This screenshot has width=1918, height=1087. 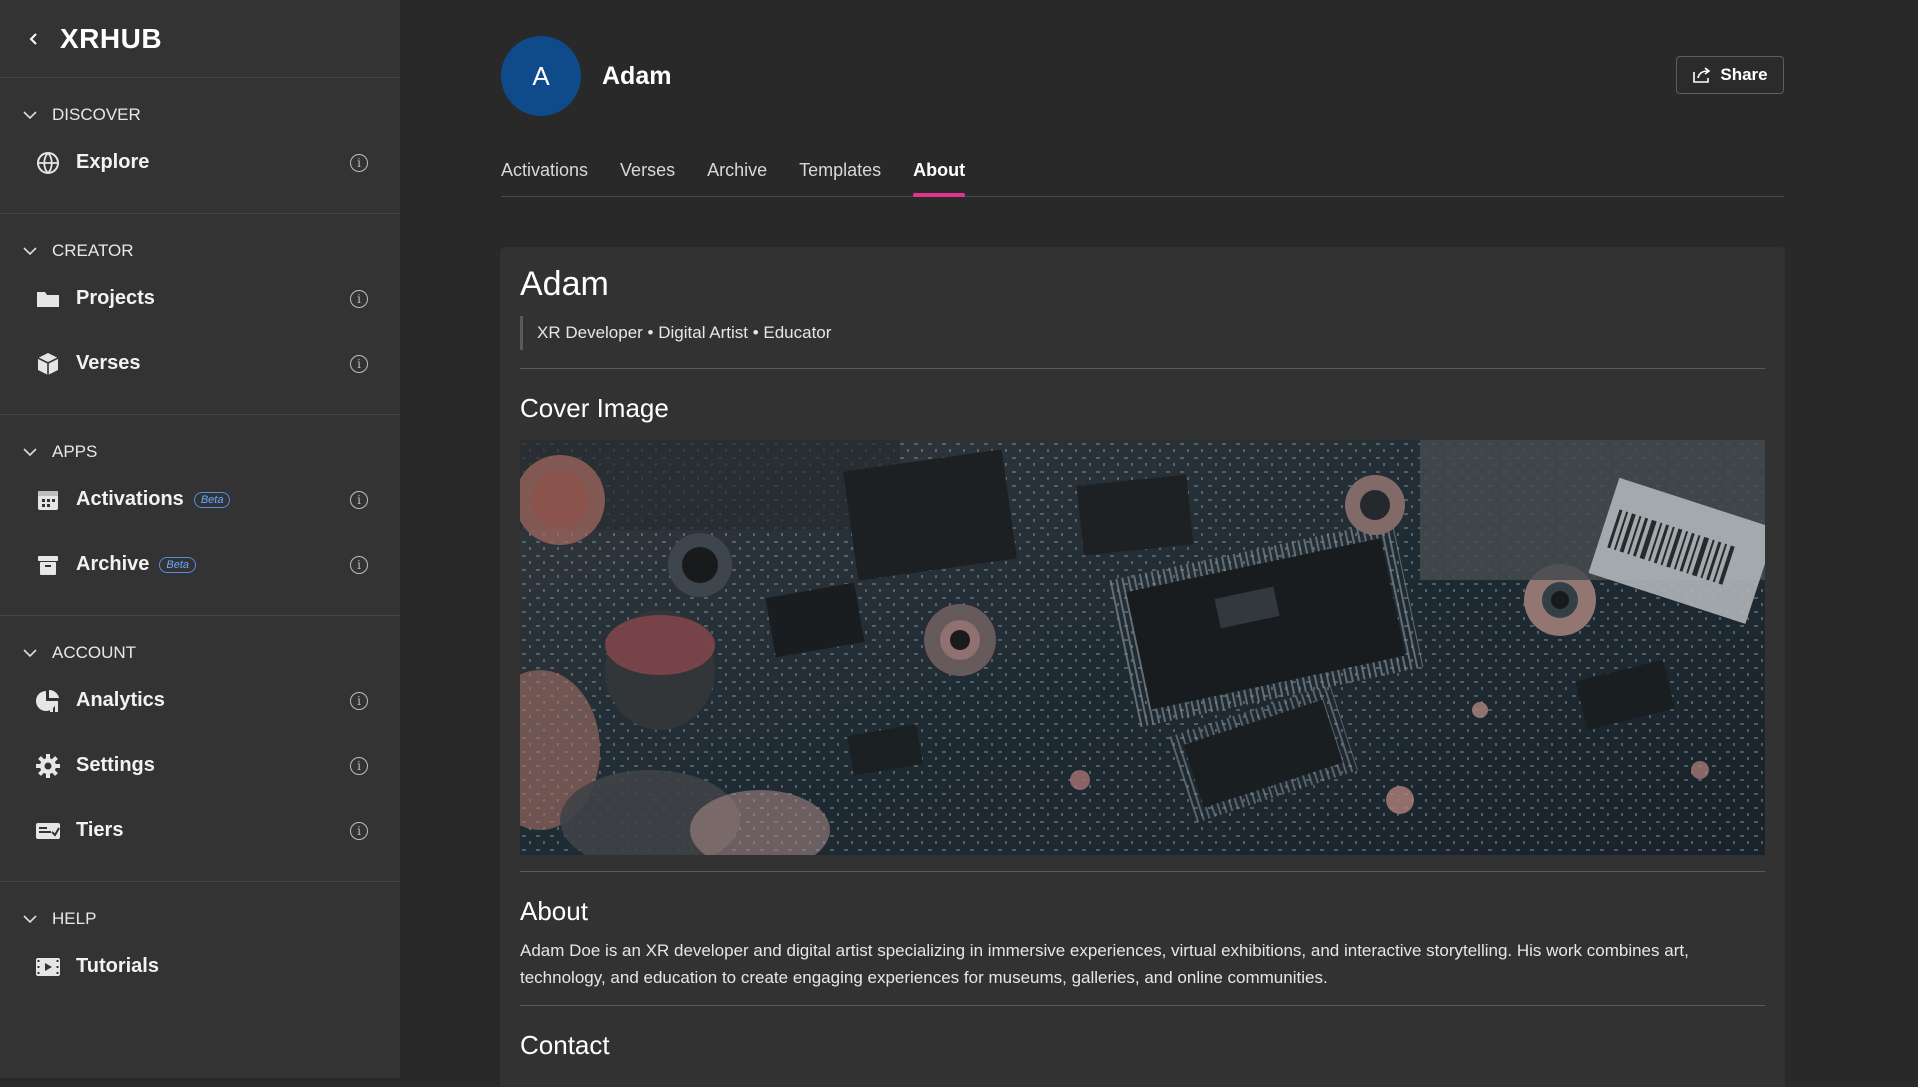 I want to click on section-toggle-help: HELP, so click(x=200, y=919).